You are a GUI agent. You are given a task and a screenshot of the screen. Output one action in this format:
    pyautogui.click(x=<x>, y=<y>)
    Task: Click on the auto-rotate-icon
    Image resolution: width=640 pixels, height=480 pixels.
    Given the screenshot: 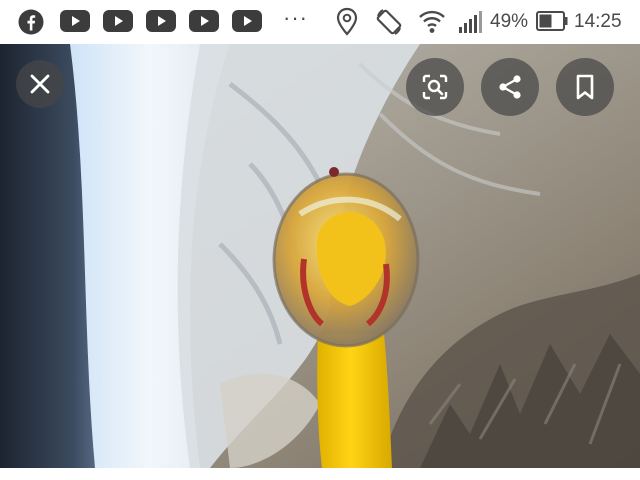 What is the action you would take?
    pyautogui.click(x=389, y=24)
    